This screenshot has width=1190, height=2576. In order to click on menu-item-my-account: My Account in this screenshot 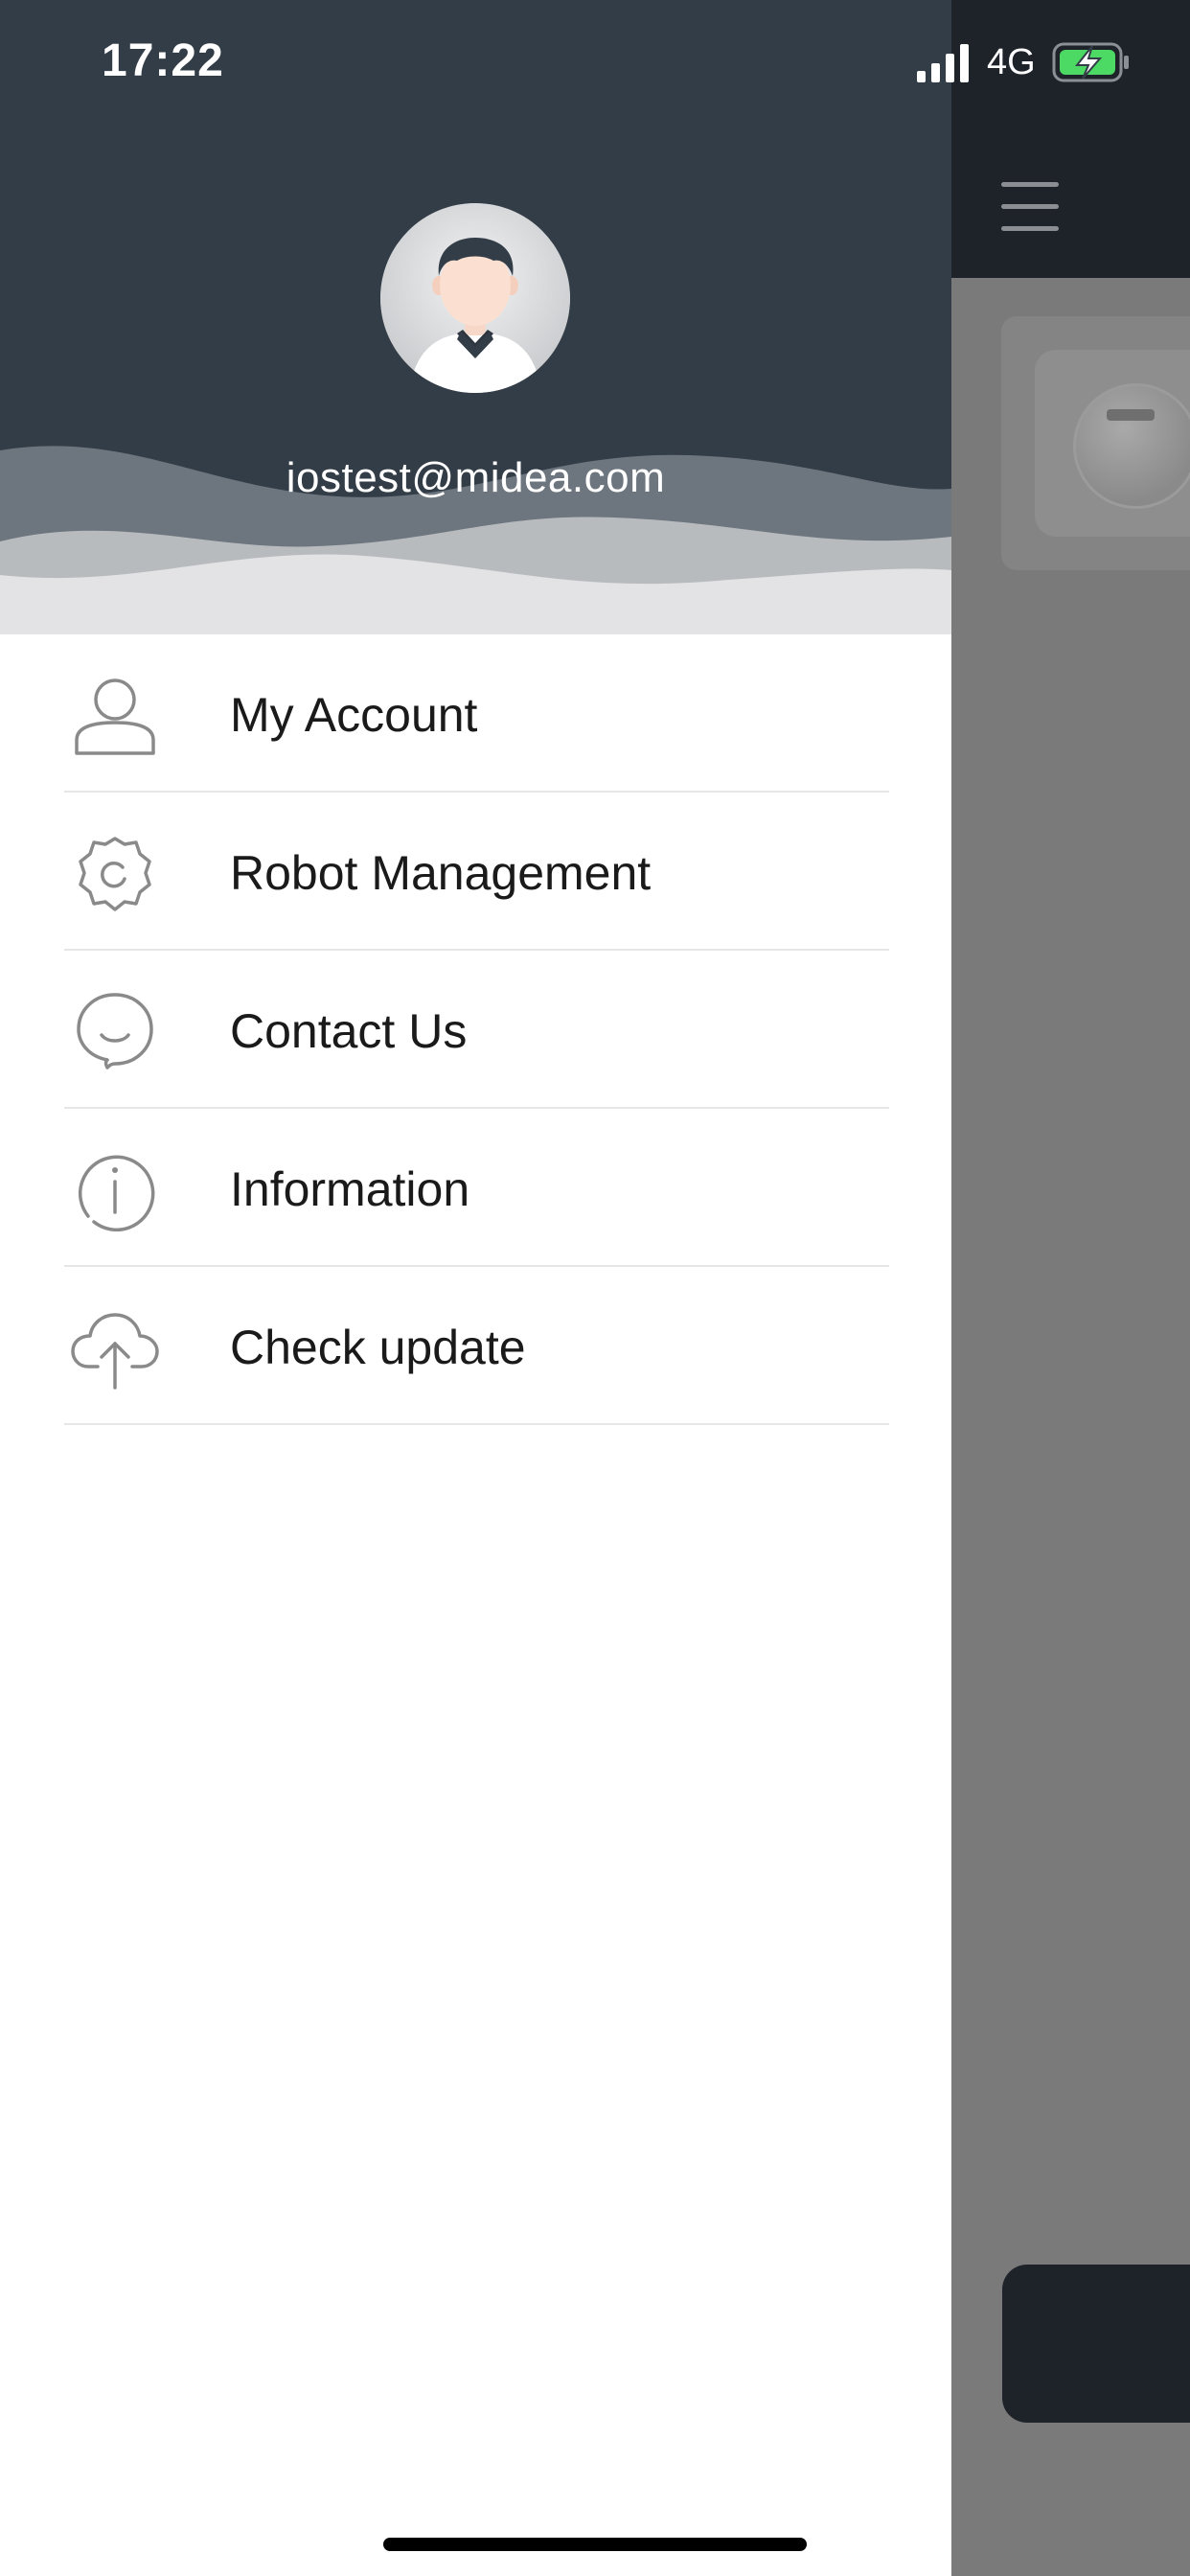, I will do `click(476, 713)`.